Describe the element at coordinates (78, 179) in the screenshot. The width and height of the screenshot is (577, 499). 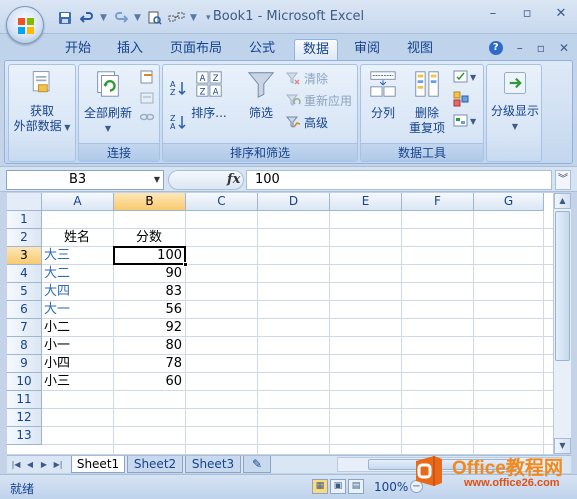
I see `name-box-value: B3` at that location.